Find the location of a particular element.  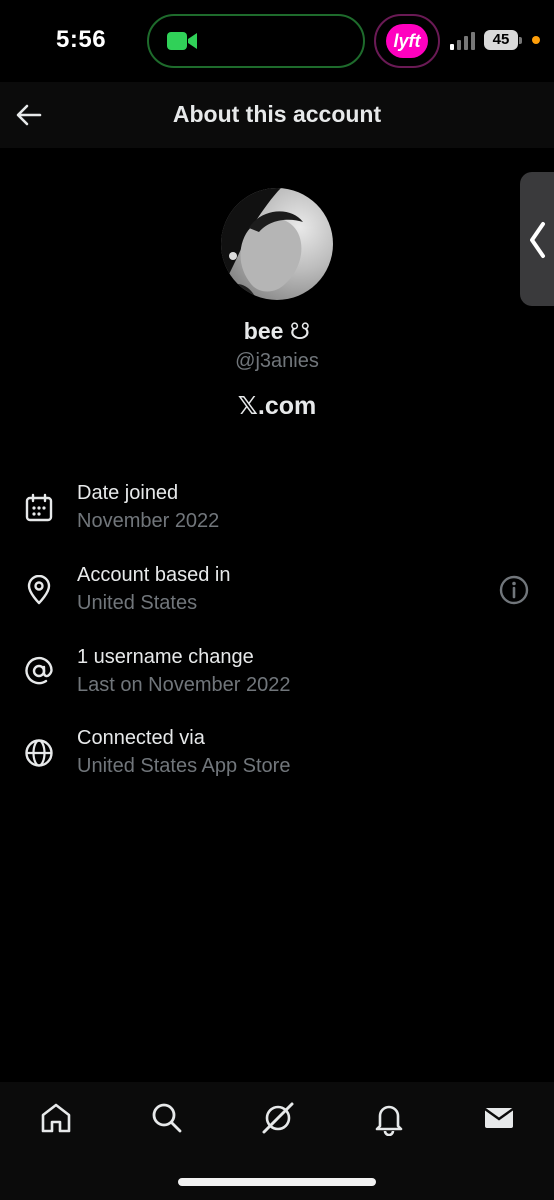

bottom-navigation is located at coordinates (277, 1141).